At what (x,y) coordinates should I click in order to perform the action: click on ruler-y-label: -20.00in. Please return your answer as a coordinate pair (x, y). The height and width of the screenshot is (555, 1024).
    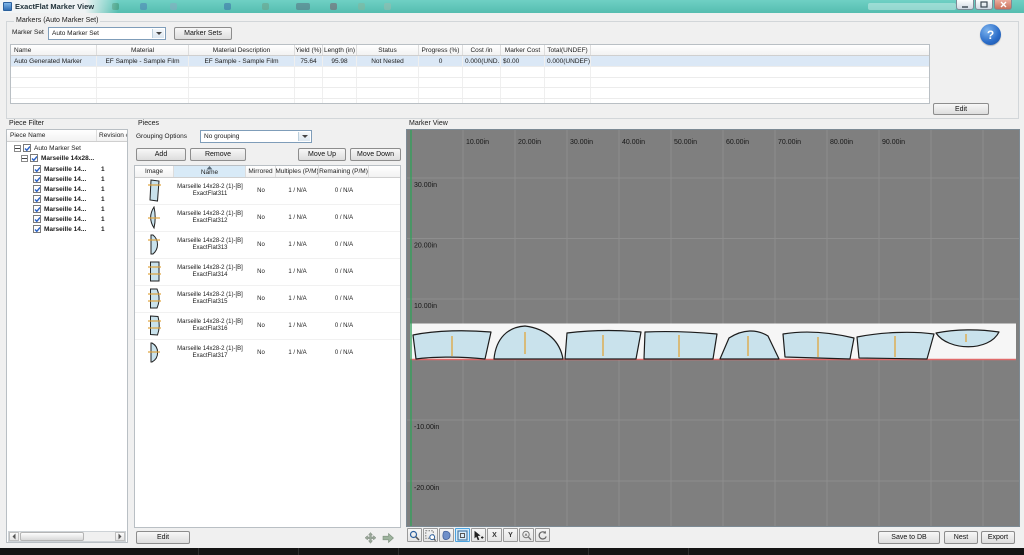
    Looking at the image, I should click on (426, 488).